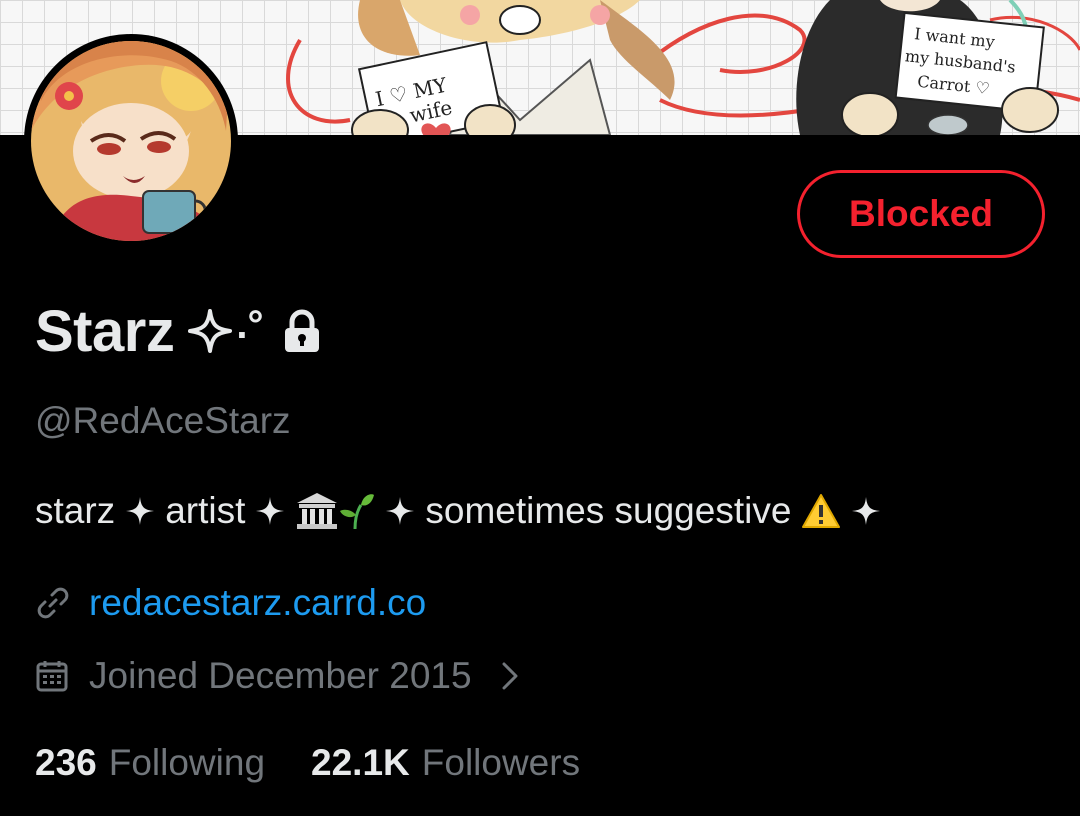 The height and width of the screenshot is (816, 1080). Describe the element at coordinates (302, 331) in the screenshot. I see `lock-icon` at that location.